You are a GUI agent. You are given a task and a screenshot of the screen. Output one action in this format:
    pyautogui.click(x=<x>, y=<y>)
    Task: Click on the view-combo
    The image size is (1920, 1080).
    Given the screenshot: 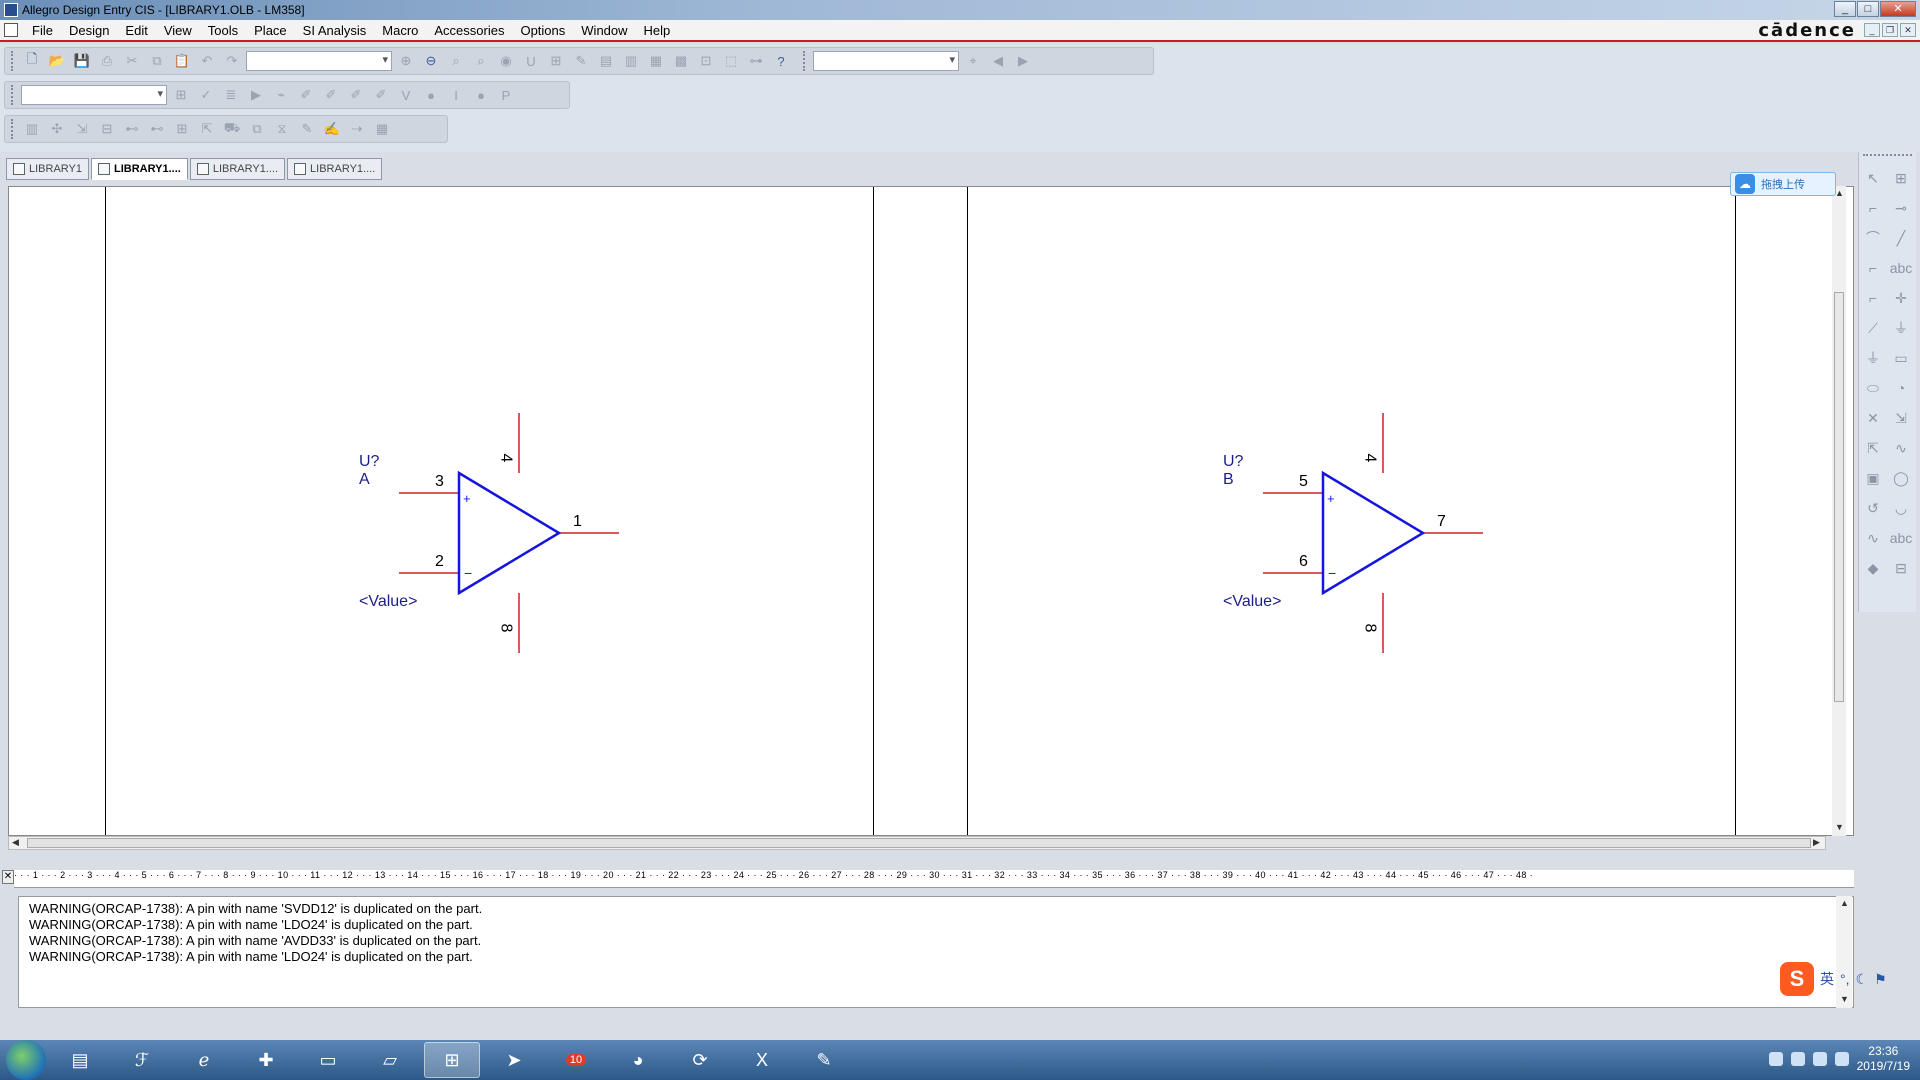 What is the action you would take?
    pyautogui.click(x=94, y=95)
    